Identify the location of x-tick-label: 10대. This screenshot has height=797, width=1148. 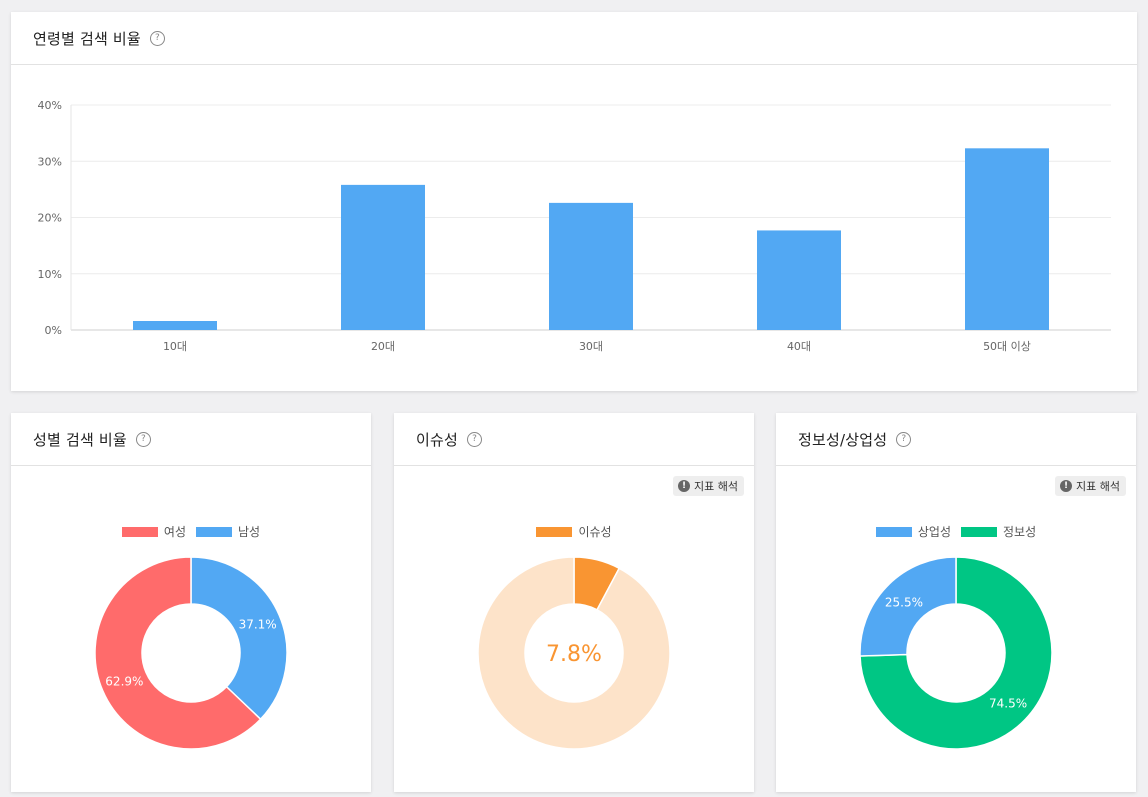
(175, 346).